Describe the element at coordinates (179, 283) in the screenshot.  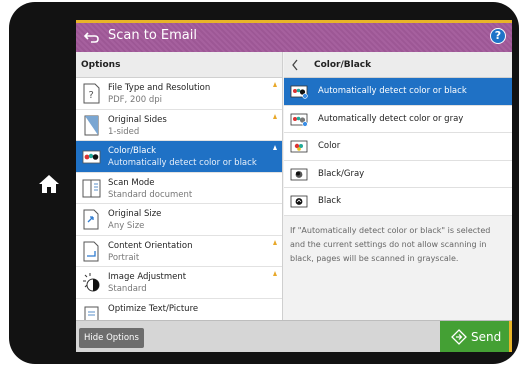
I see `option-image-adjustment: Image Adjustment Standard` at that location.